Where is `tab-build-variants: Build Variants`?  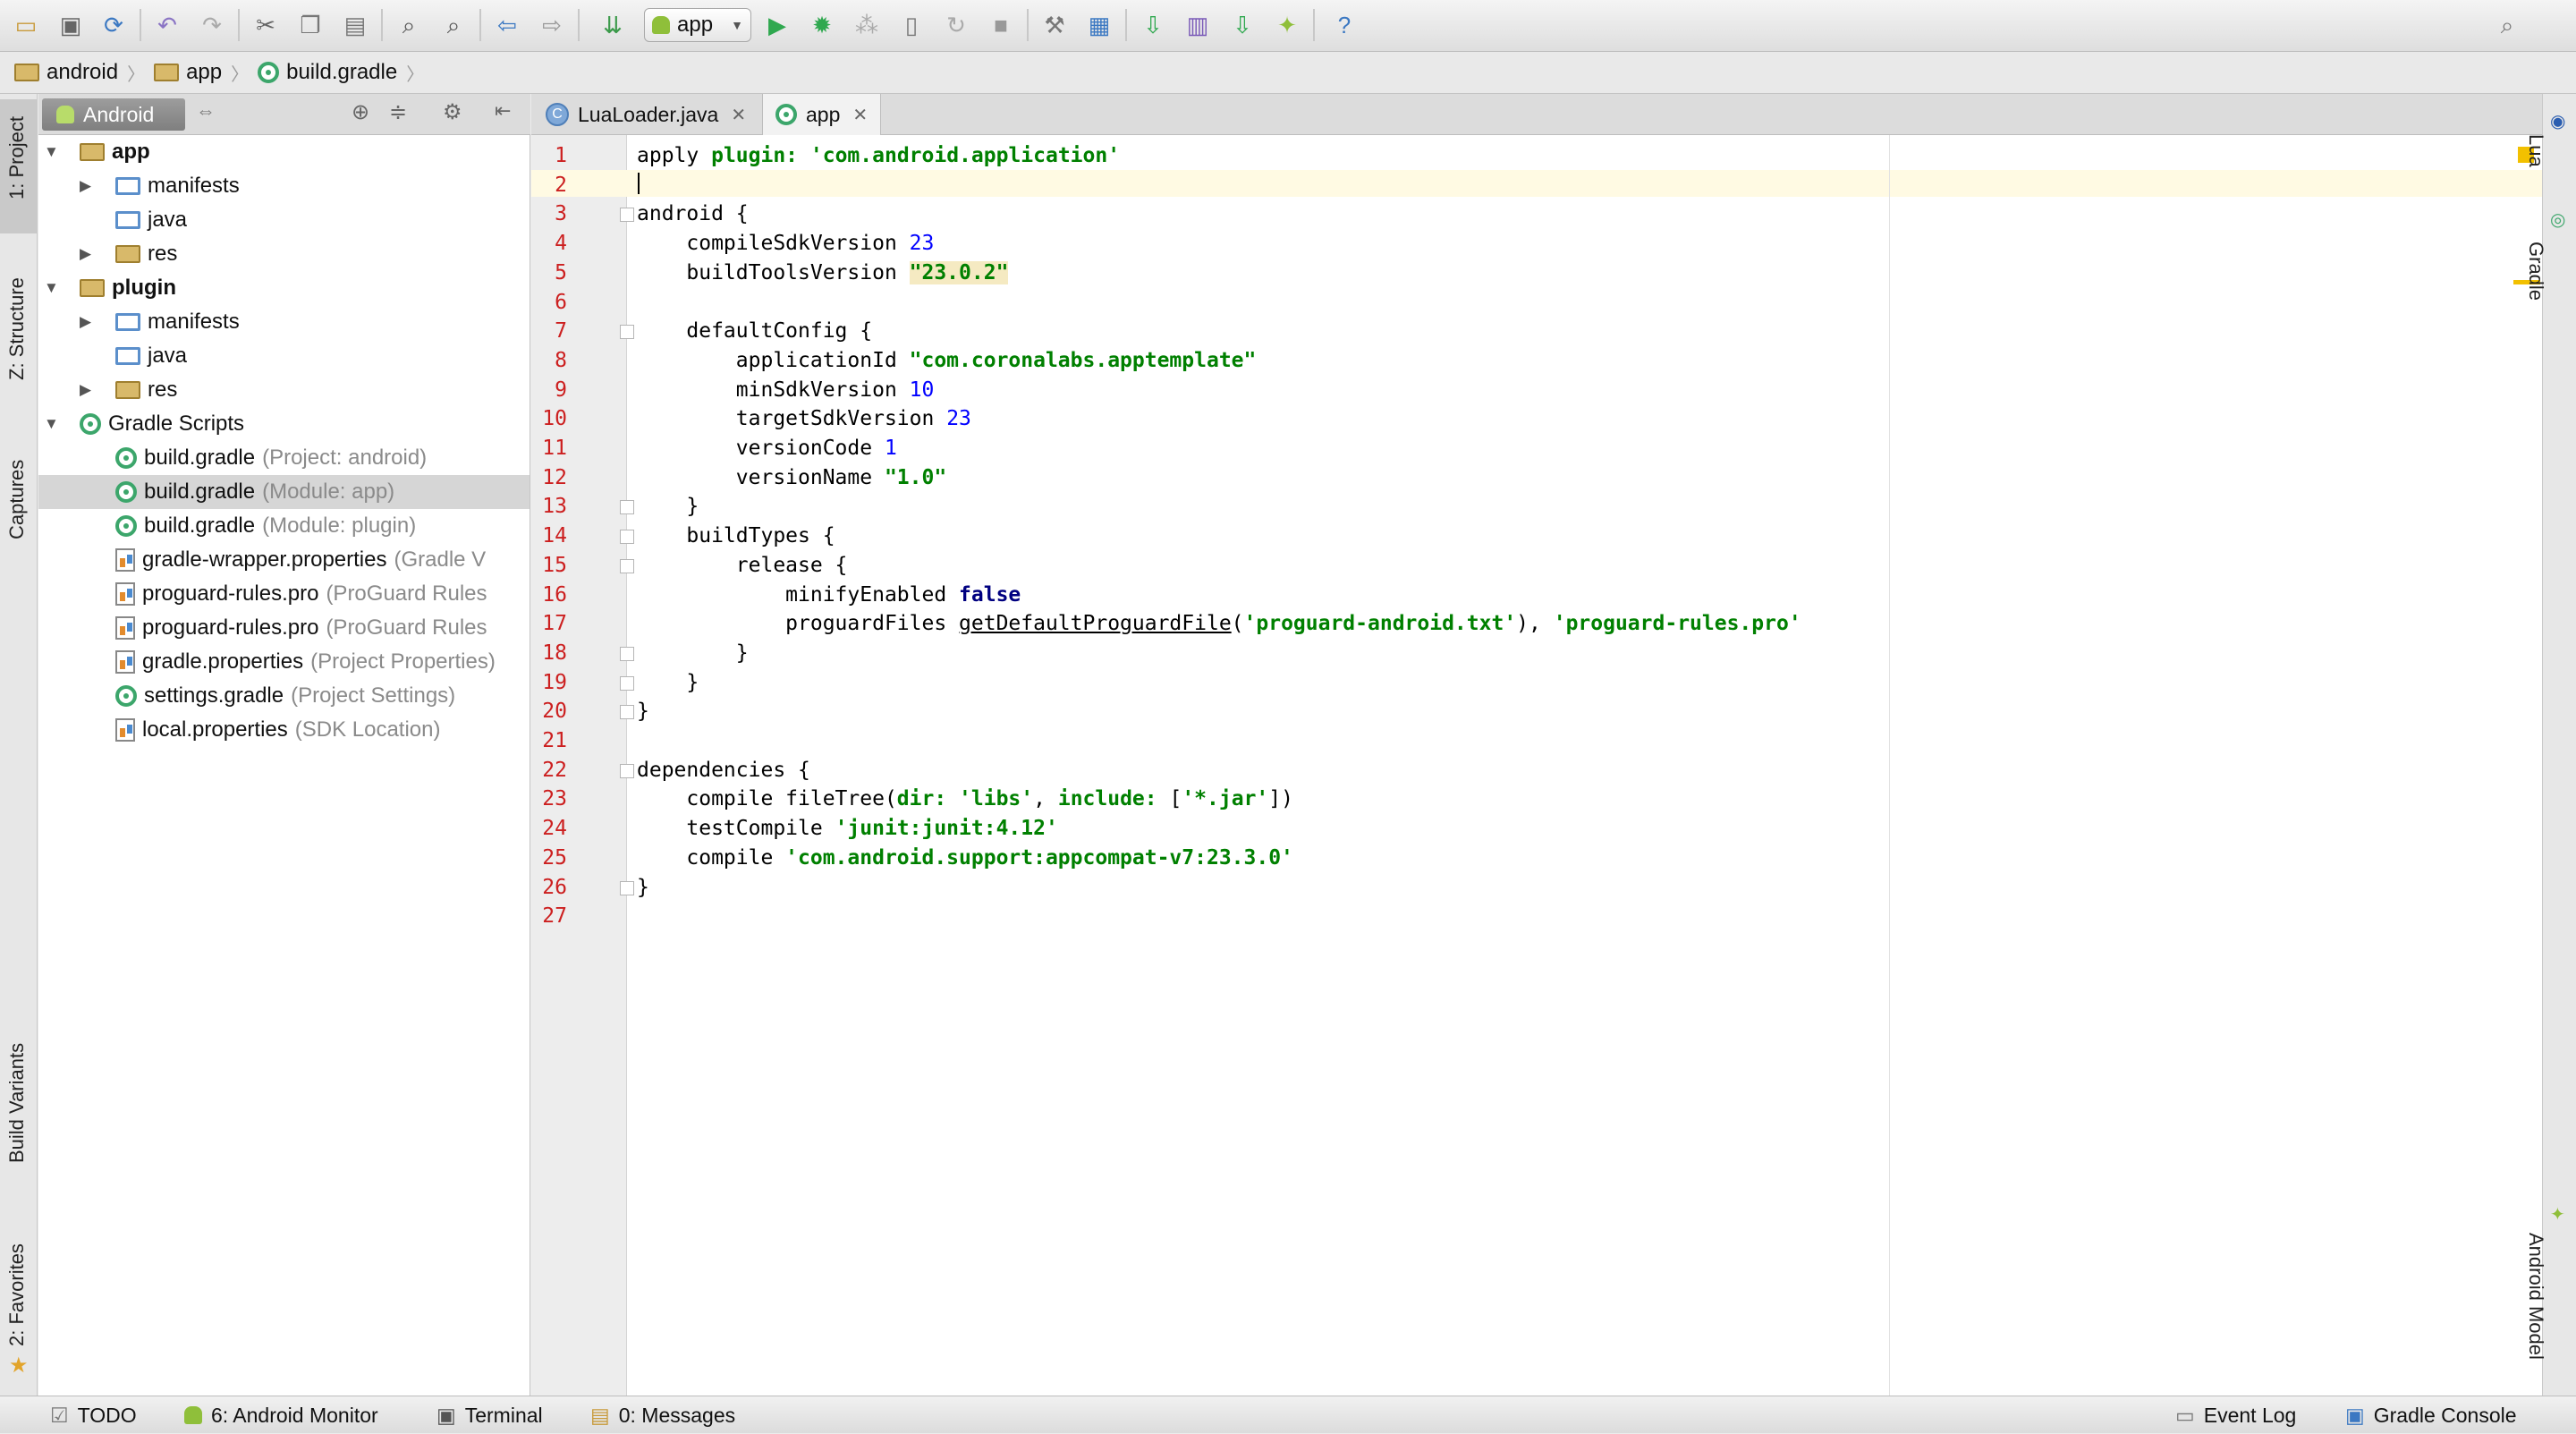
tab-build-variants: Build Variants is located at coordinates (17, 1103).